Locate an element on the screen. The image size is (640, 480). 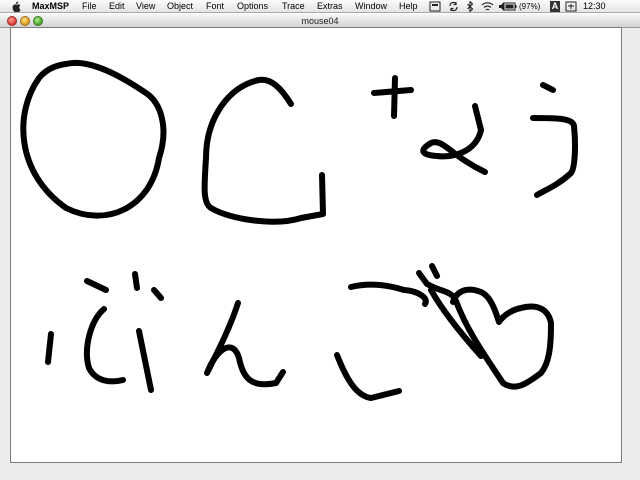
window-title: mouse04 is located at coordinates (320, 21).